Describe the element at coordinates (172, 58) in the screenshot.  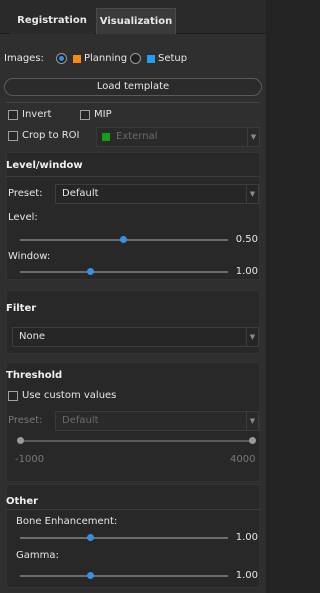
I see `setup-label: Setup` at that location.